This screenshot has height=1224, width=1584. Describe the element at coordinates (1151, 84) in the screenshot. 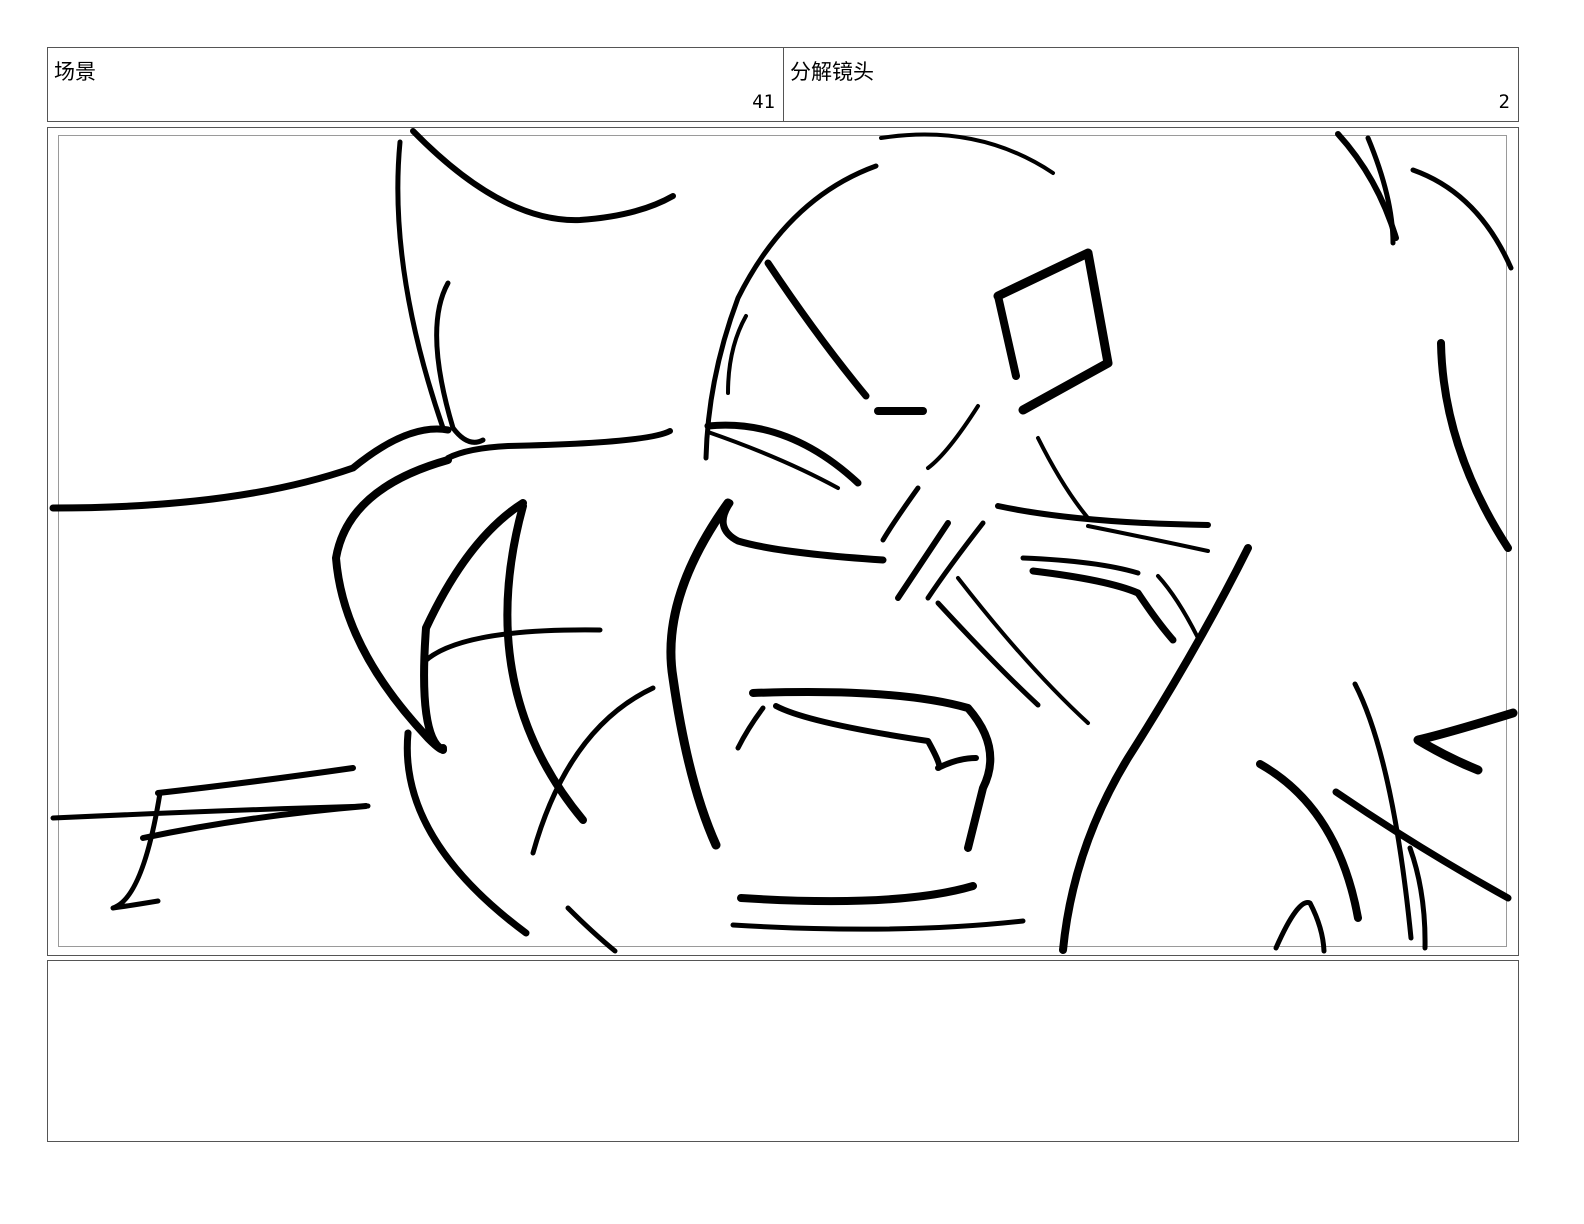

I see `shot-field: 分解镜头 2` at that location.